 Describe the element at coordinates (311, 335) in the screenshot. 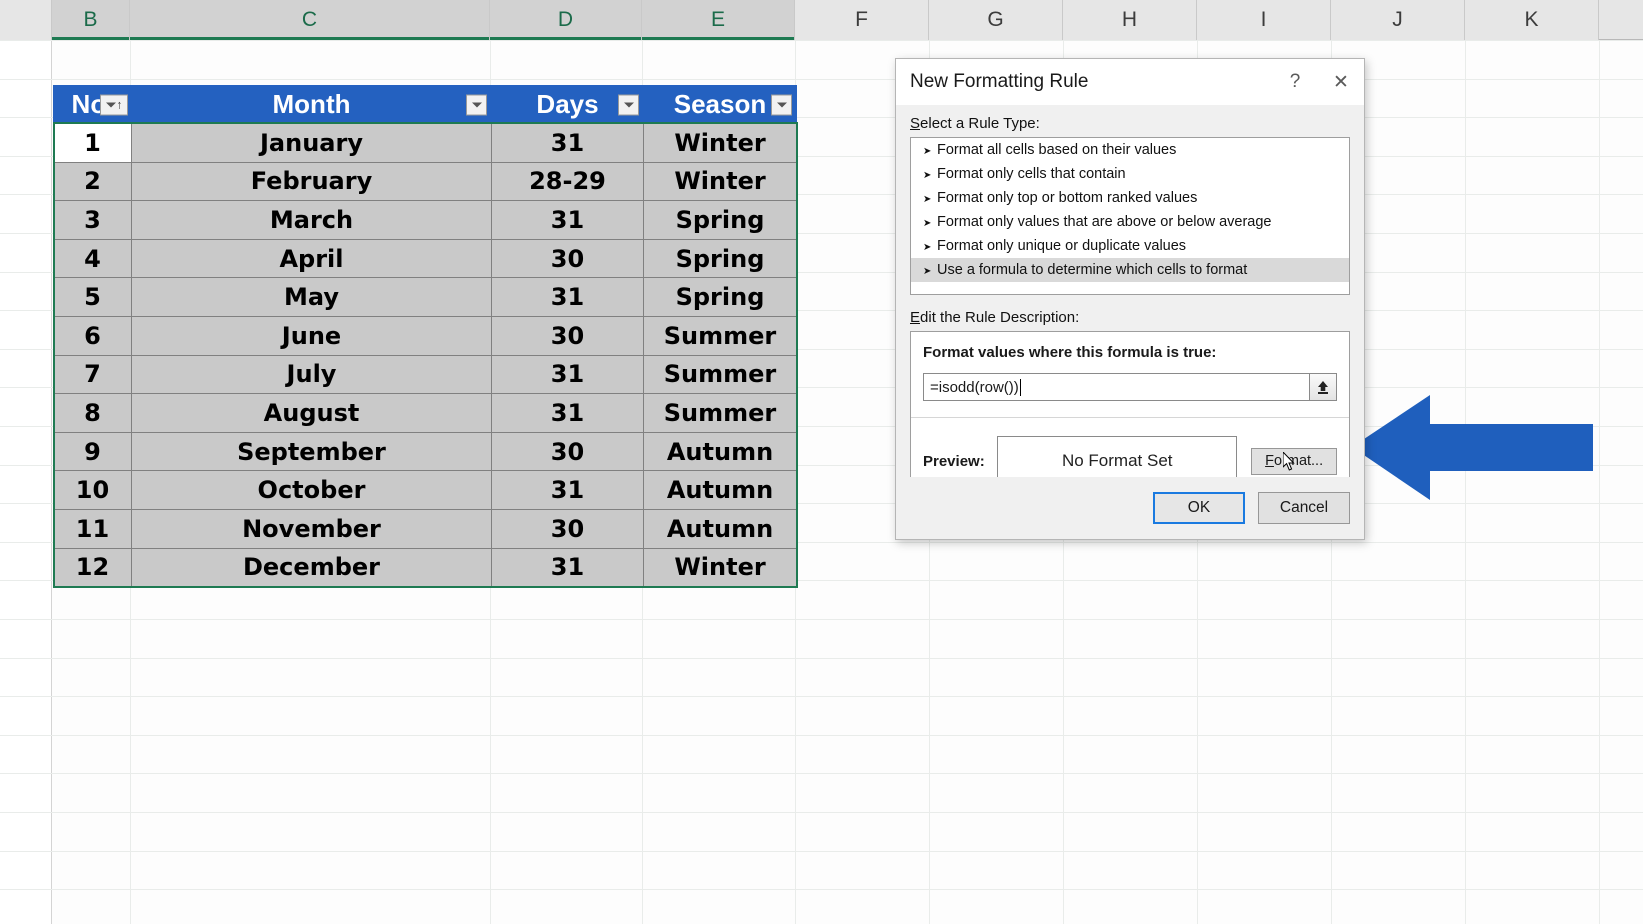

I see `table-cell: June` at that location.